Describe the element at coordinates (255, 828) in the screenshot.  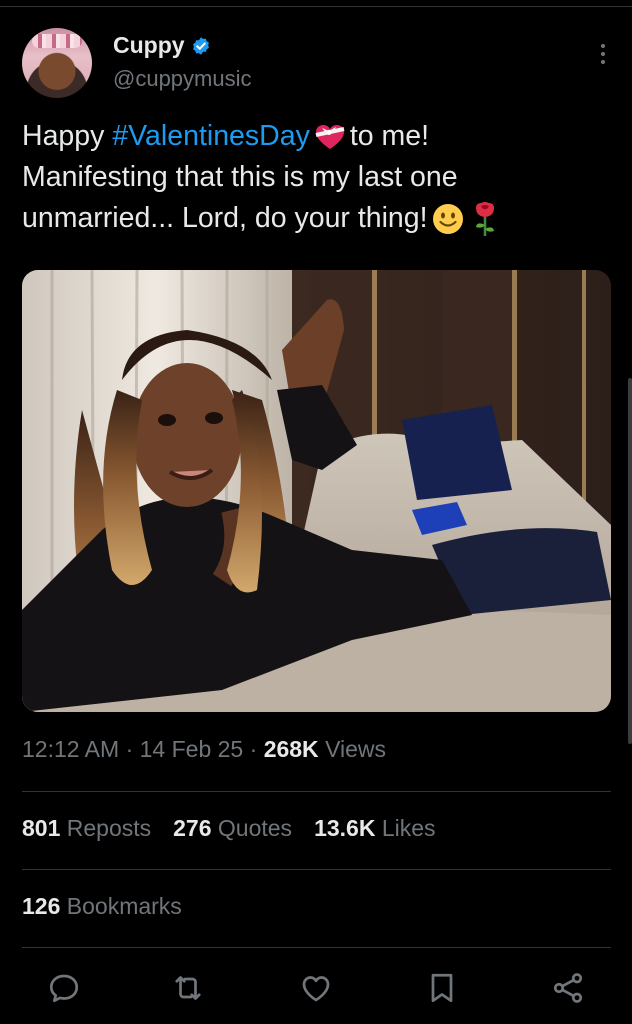
I see `quotes-label: Quotes` at that location.